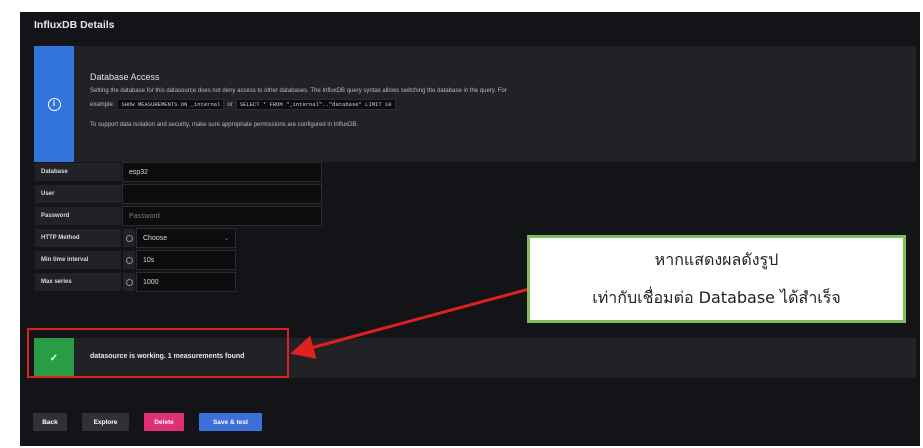  I want to click on http-method-row: HTTP Method Choose ⌄, so click(135, 238).